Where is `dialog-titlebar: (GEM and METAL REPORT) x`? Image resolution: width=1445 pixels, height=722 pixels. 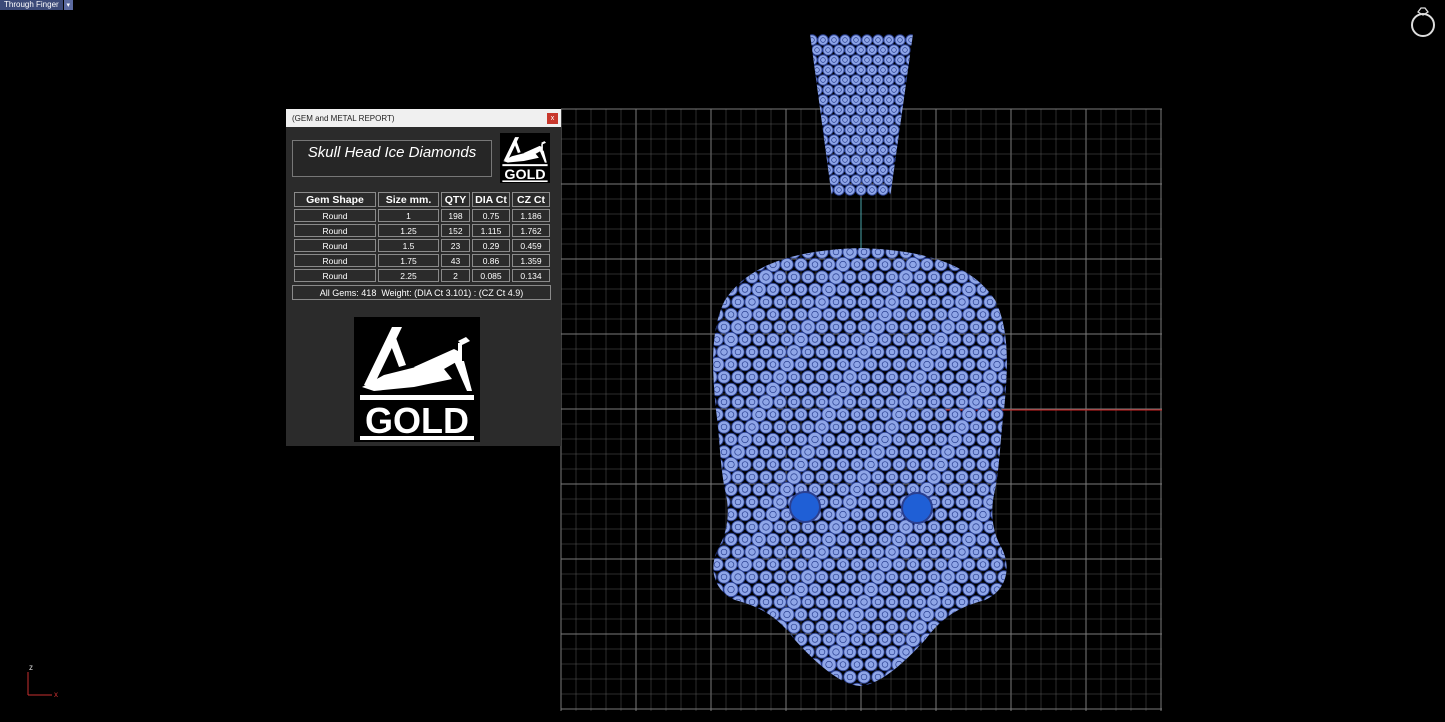 dialog-titlebar: (GEM and METAL REPORT) x is located at coordinates (423, 118).